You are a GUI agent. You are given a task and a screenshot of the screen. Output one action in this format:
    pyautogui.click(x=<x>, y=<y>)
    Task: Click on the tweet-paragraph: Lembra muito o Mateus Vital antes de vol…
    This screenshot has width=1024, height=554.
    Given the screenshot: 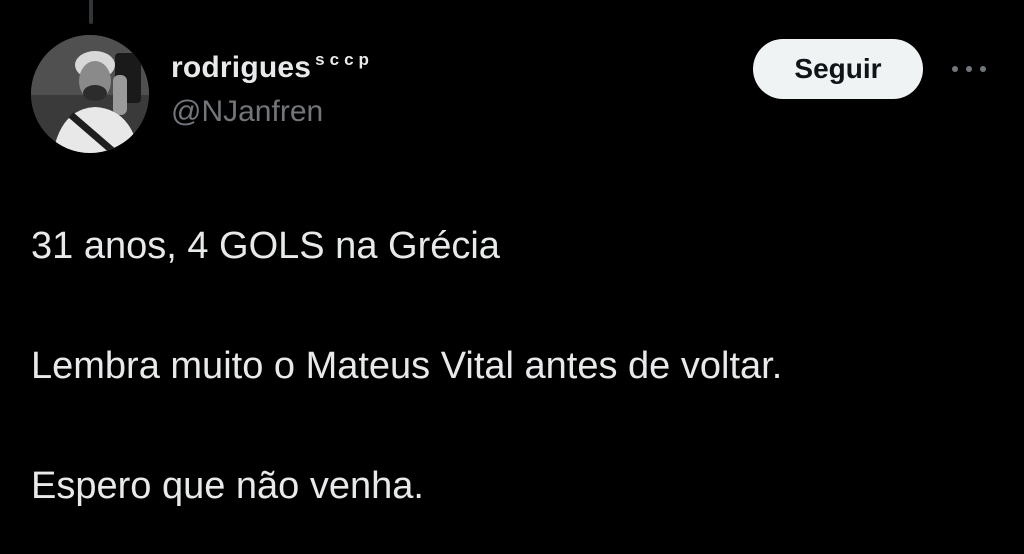 What is the action you would take?
    pyautogui.click(x=407, y=366)
    